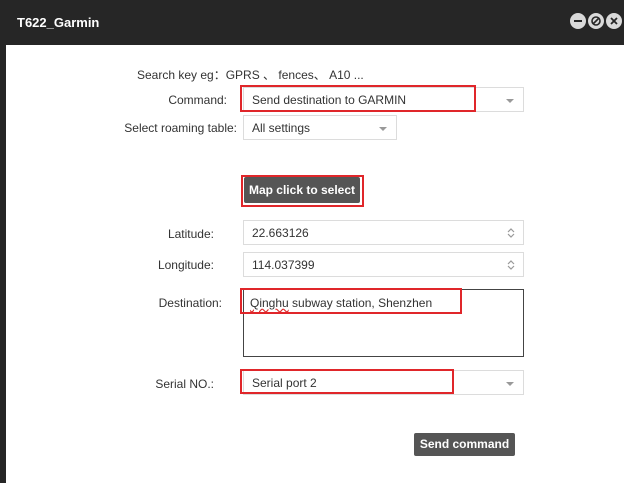 The width and height of the screenshot is (624, 483). What do you see at coordinates (596, 21) in the screenshot?
I see `restore-icon` at bounding box center [596, 21].